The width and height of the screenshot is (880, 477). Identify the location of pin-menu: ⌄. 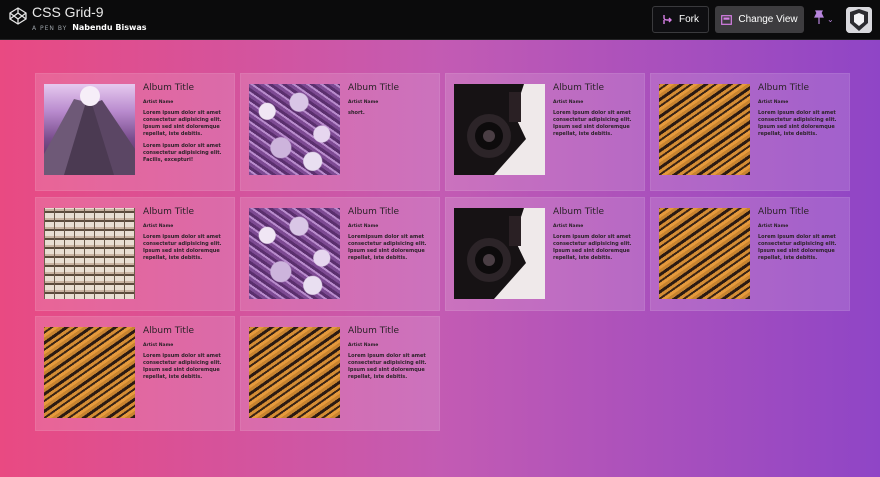
(823, 19).